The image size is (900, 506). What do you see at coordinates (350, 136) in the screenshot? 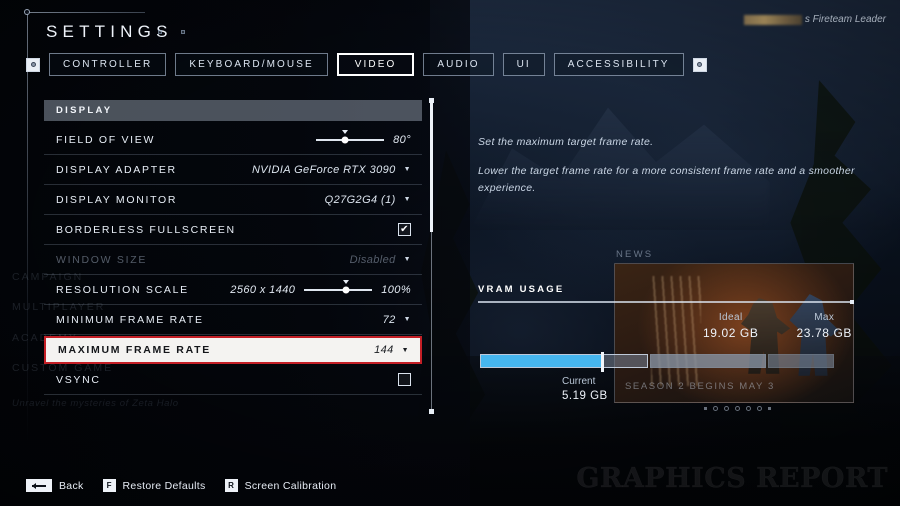
I see `fov-slider-track` at bounding box center [350, 136].